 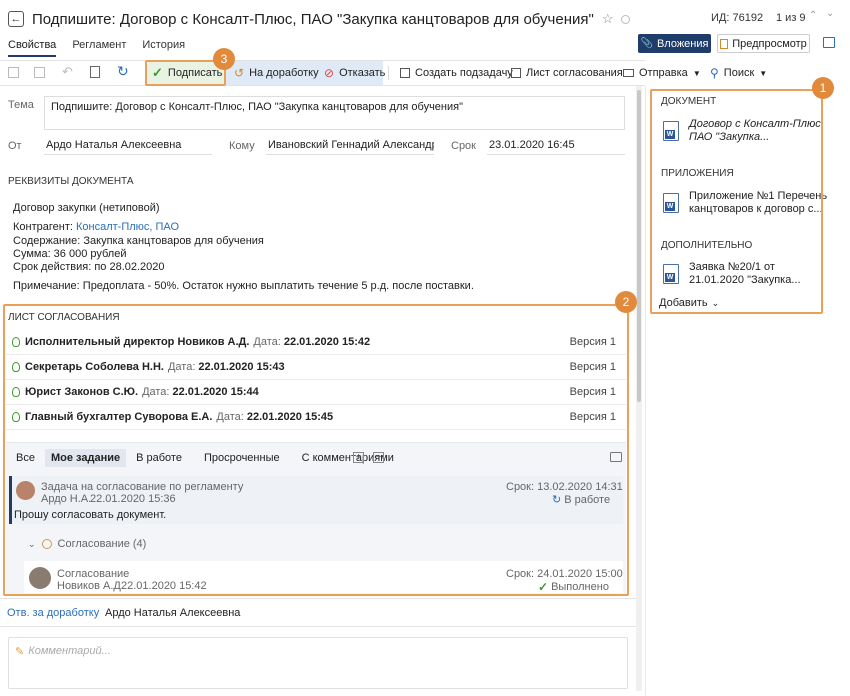 What do you see at coordinates (763, 43) in the screenshot?
I see `preview-button: Предпросмотр` at bounding box center [763, 43].